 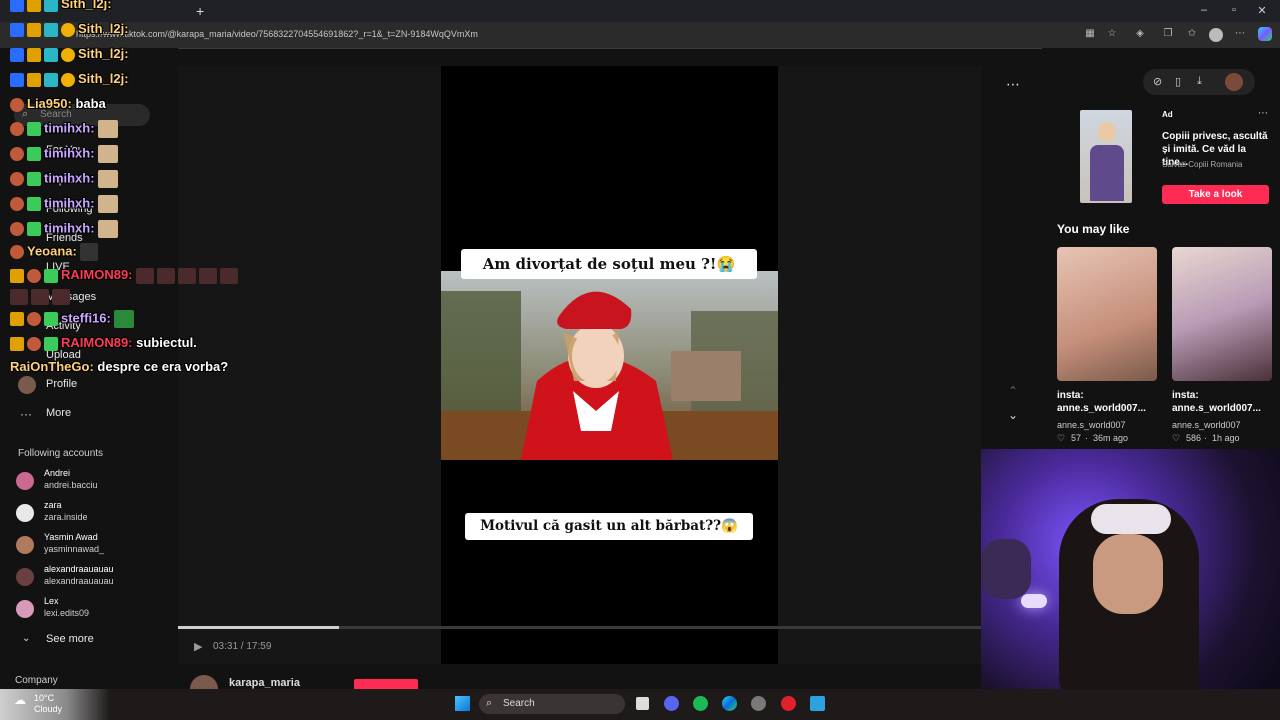 I want to click on new-tab-button: +, so click(x=200, y=11).